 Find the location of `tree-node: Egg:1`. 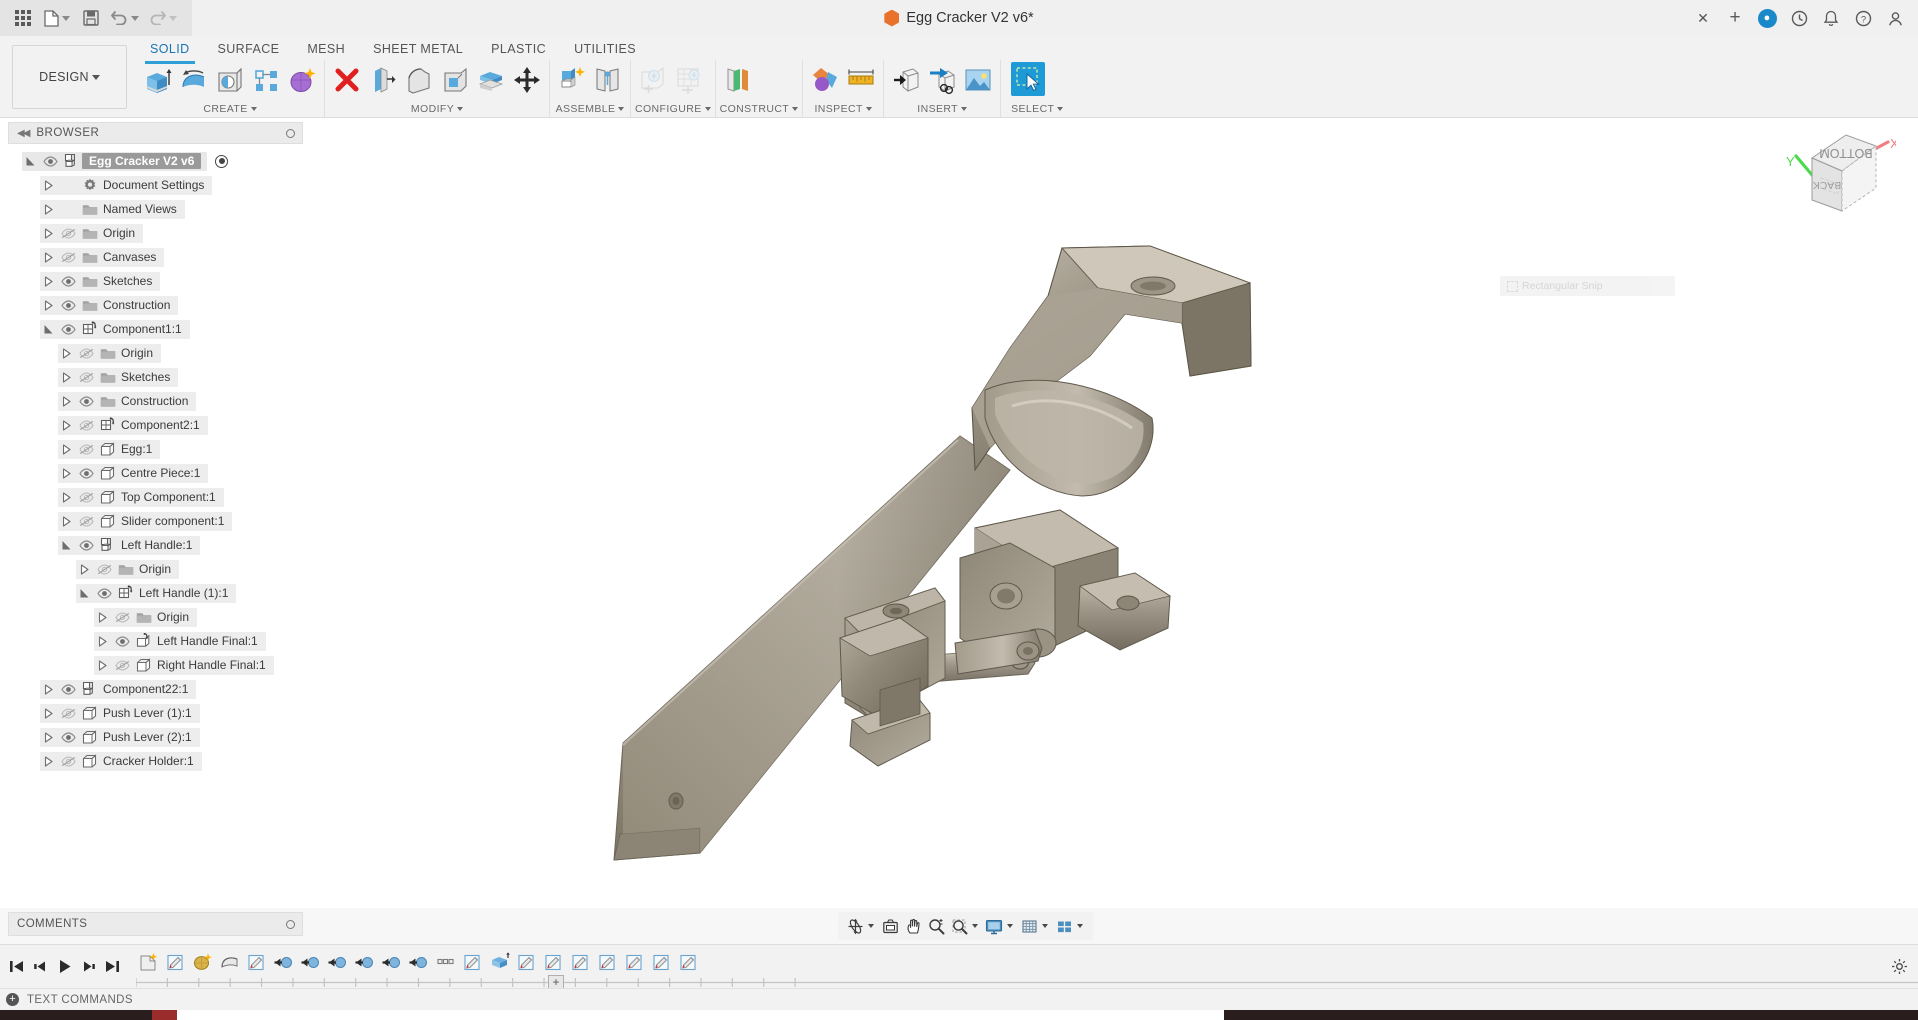

tree-node: Egg:1 is located at coordinates (155, 449).